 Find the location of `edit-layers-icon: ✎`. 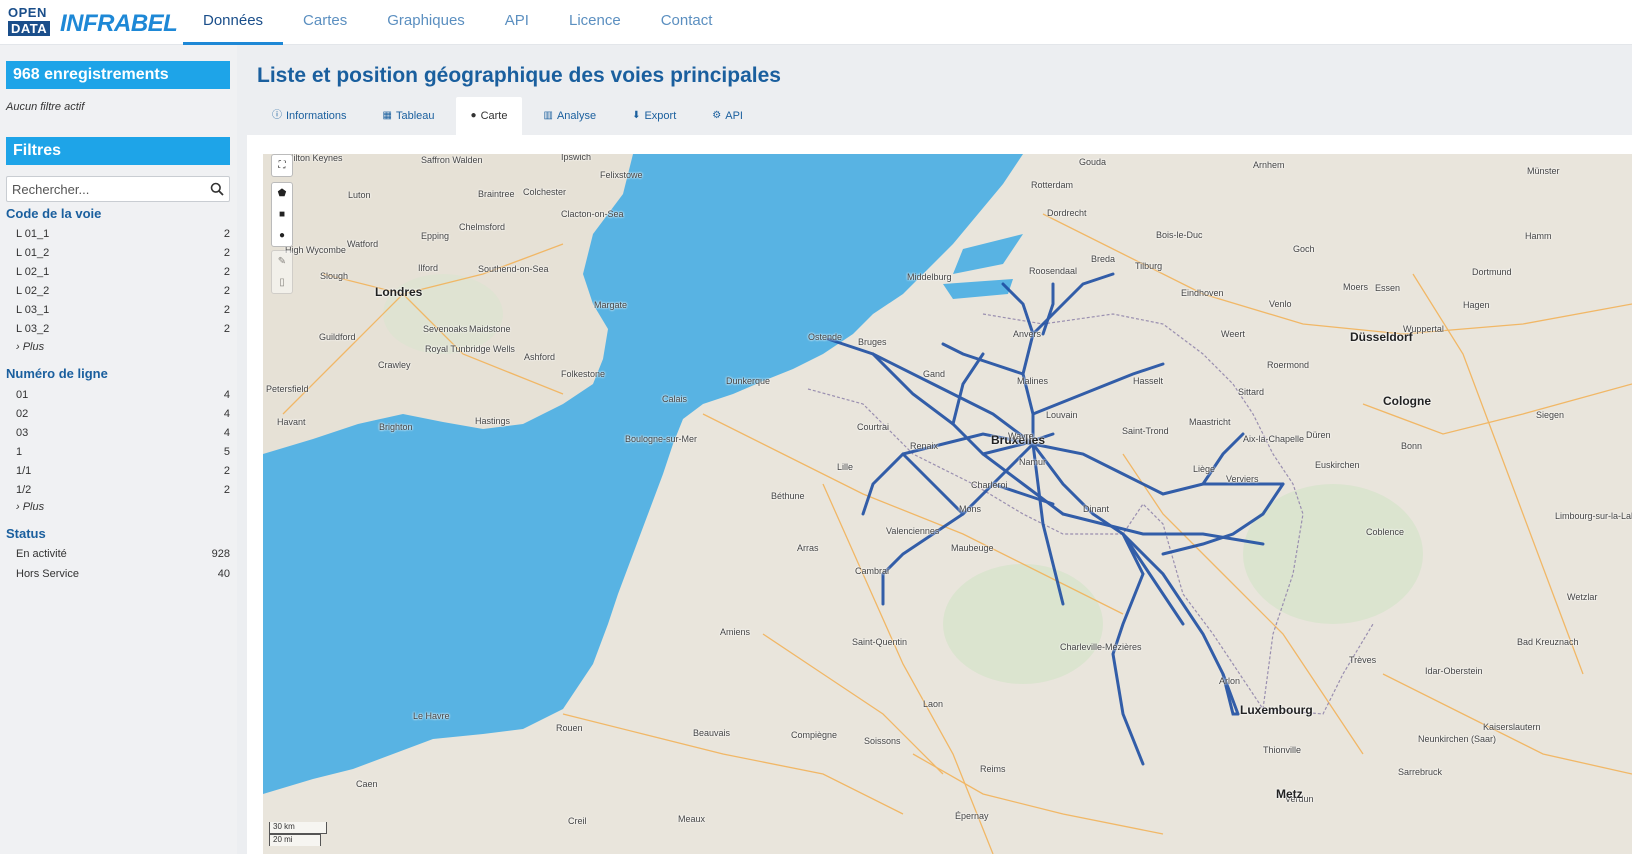

edit-layers-icon: ✎ is located at coordinates (282, 261).